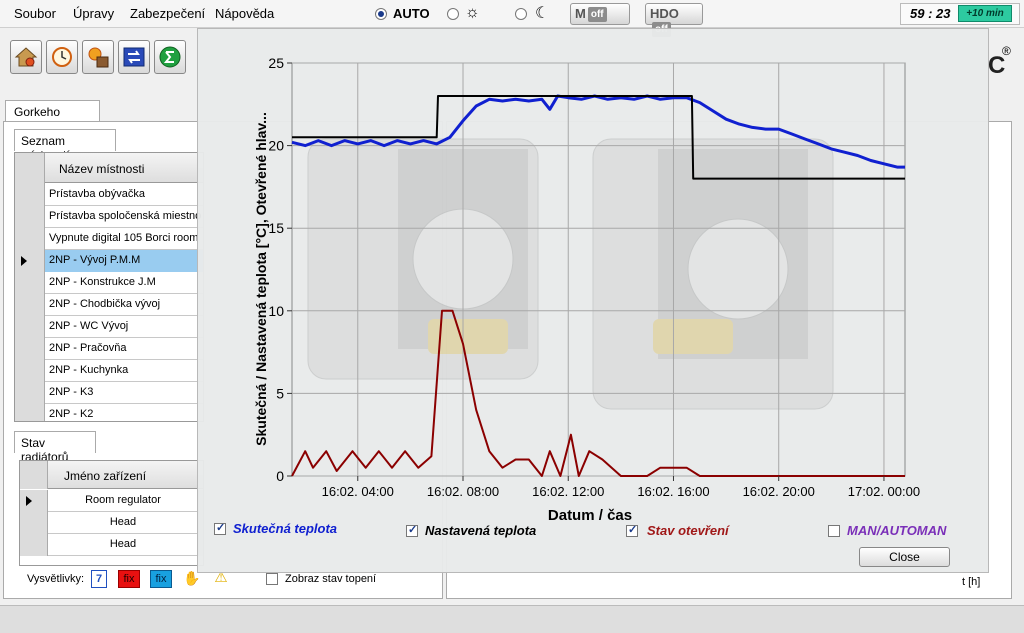 The height and width of the screenshot is (633, 1024). What do you see at coordinates (453, 14) in the screenshot?
I see `mode-sun-radio` at bounding box center [453, 14].